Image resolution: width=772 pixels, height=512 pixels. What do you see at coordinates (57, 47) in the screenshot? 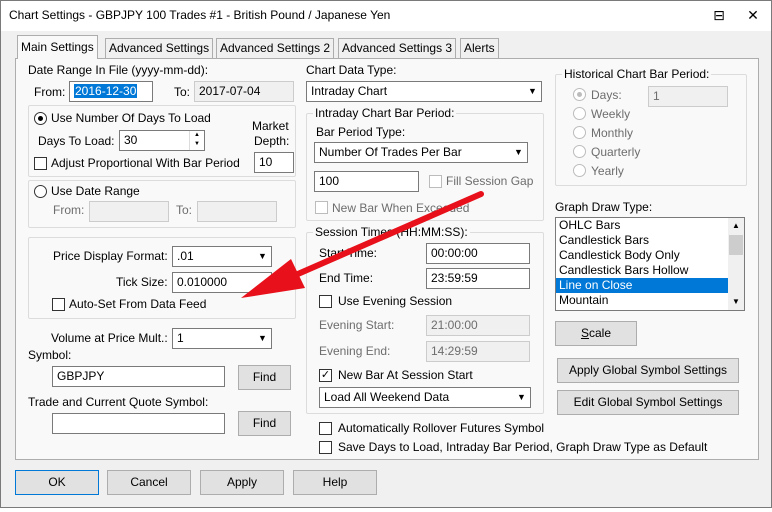
I see `tab-main-settings: Main Settings` at bounding box center [57, 47].